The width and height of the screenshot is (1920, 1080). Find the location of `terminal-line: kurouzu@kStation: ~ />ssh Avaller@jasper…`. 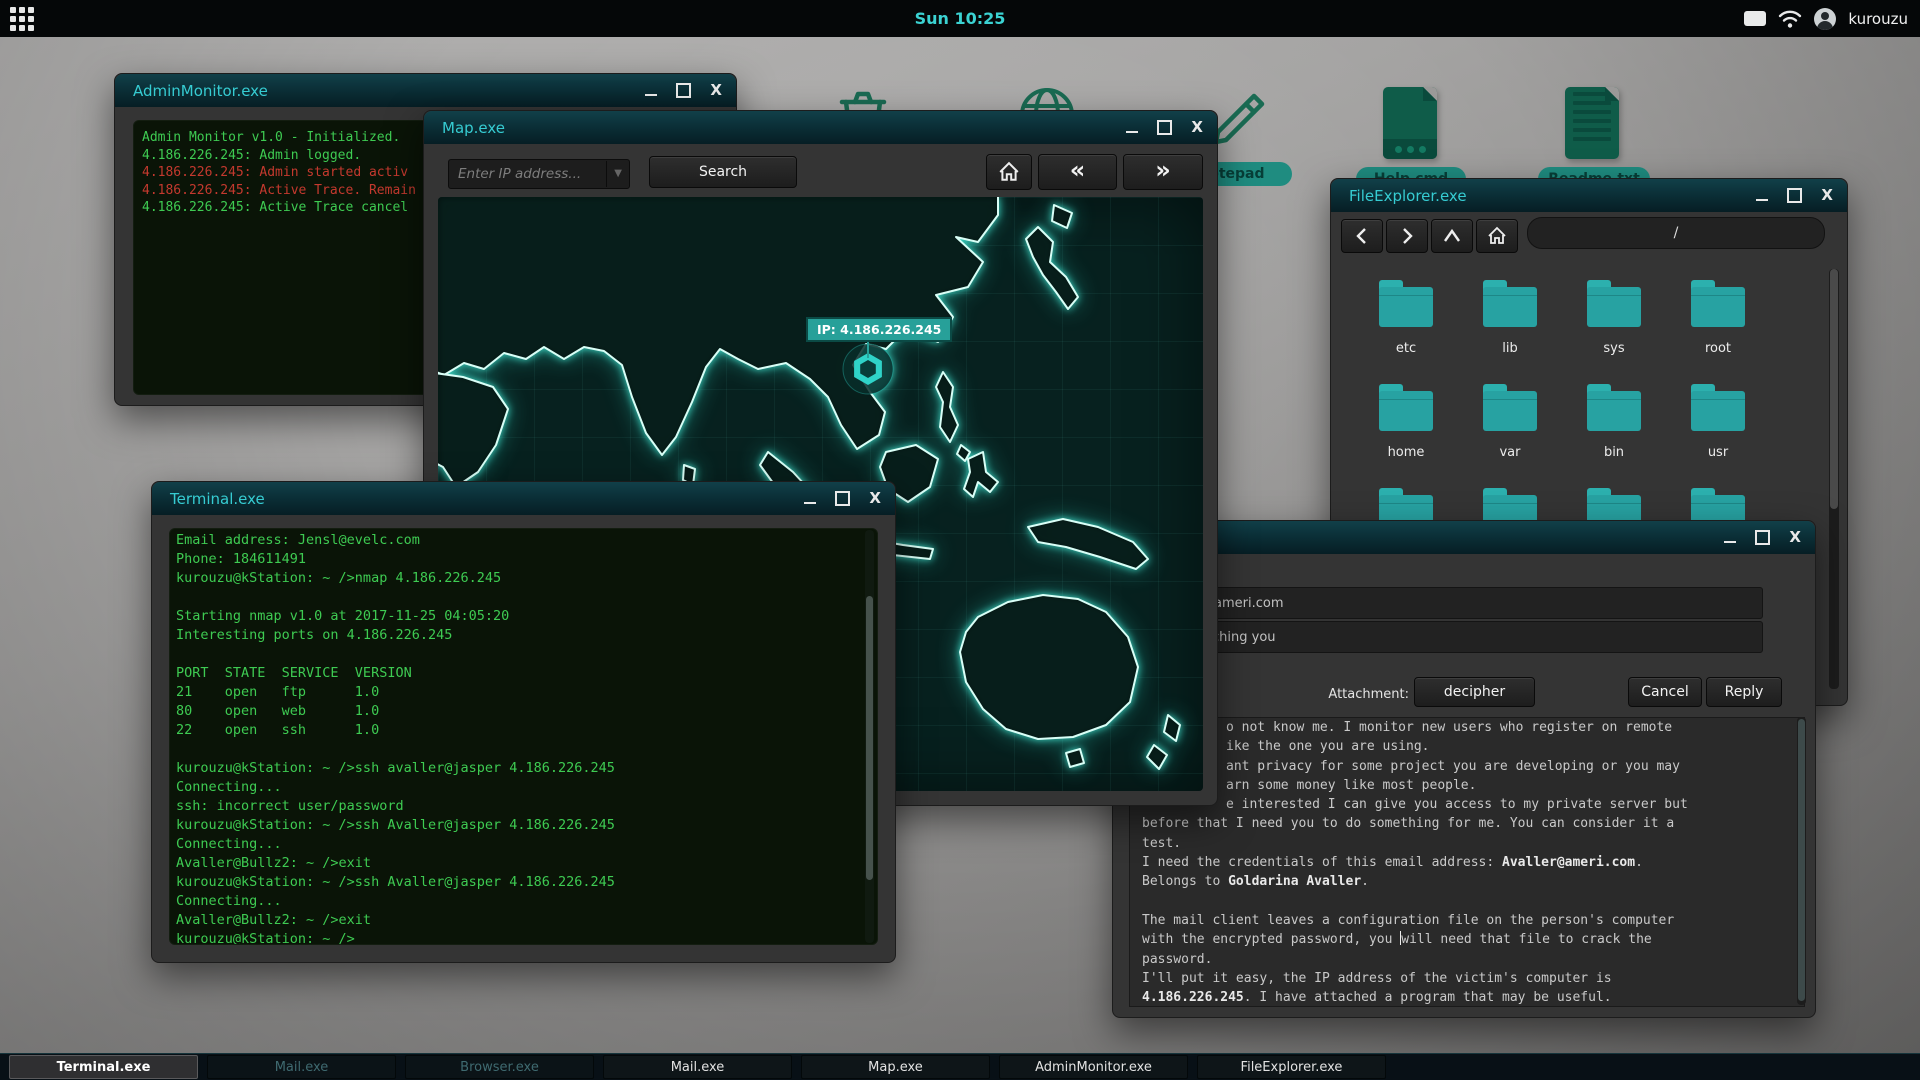

terminal-line: kurouzu@kStation: ~ />ssh Avaller@jasper… is located at coordinates (395, 882).